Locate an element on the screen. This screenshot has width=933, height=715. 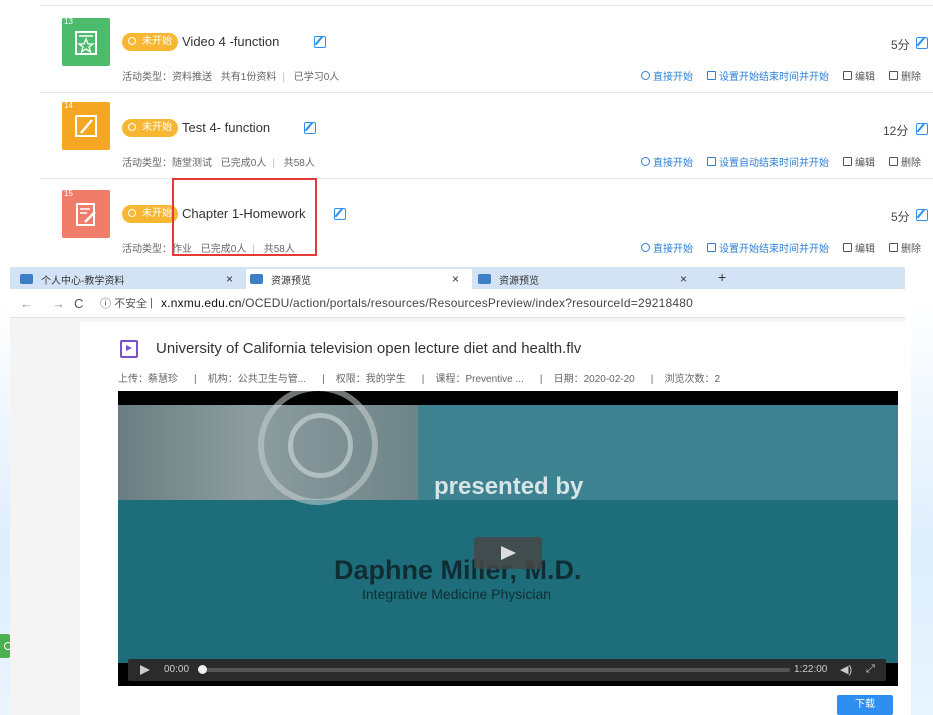
highlight-annotation-box is located at coordinates (244, 217).